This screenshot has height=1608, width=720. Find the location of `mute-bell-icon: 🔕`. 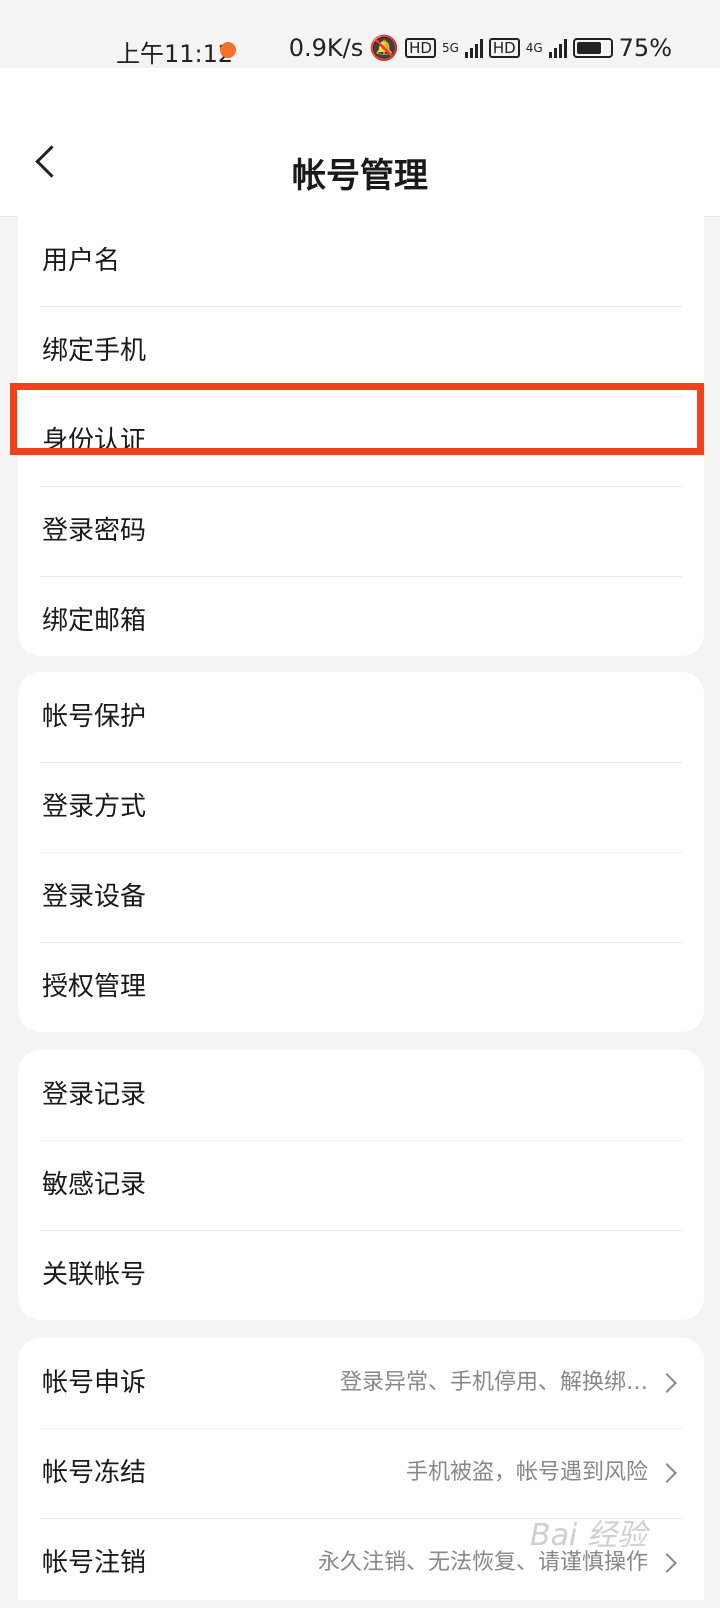

mute-bell-icon: 🔕 is located at coordinates (384, 48).